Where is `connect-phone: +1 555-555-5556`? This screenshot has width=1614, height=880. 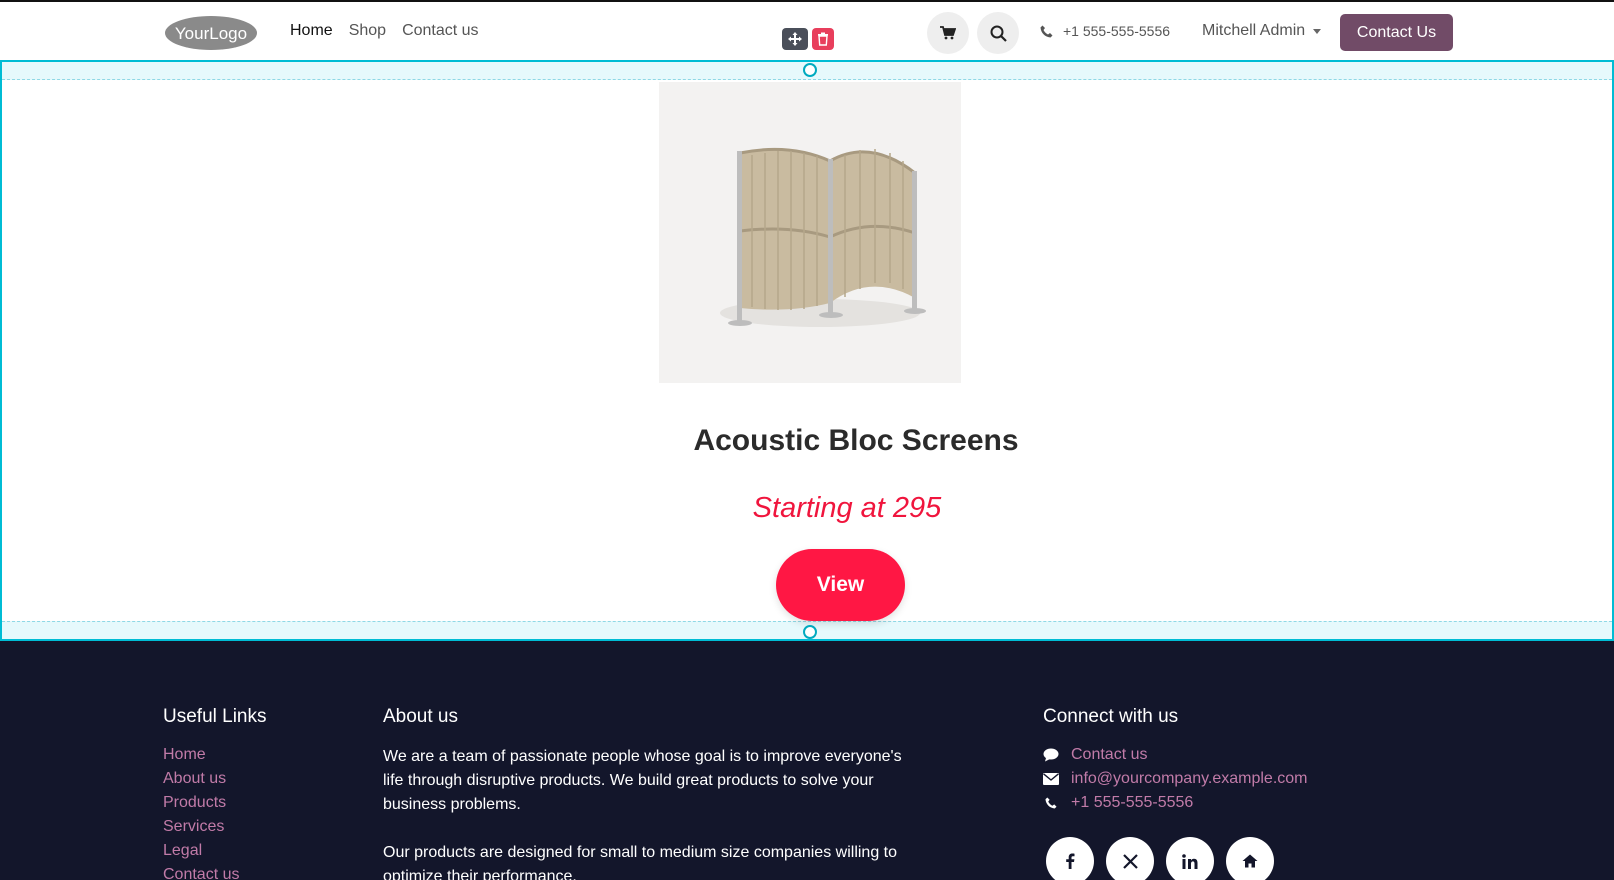 connect-phone: +1 555-555-5556 is located at coordinates (1175, 802).